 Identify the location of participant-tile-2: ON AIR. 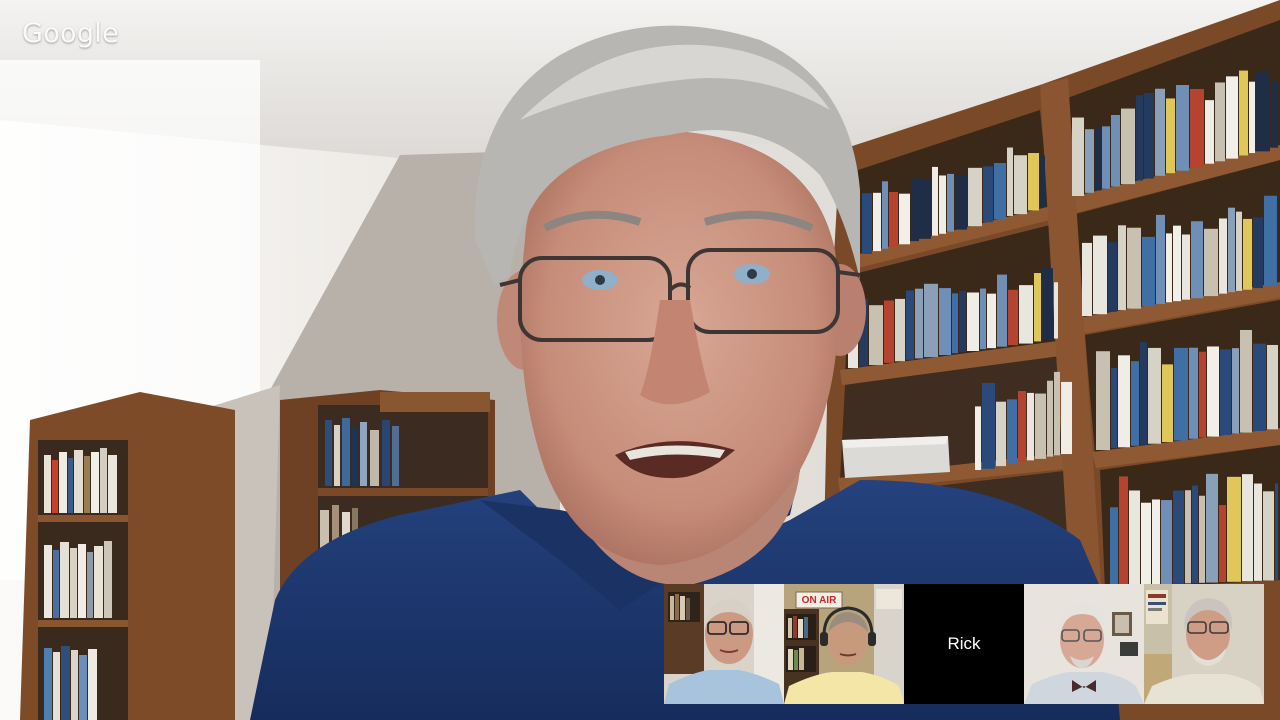
(844, 644).